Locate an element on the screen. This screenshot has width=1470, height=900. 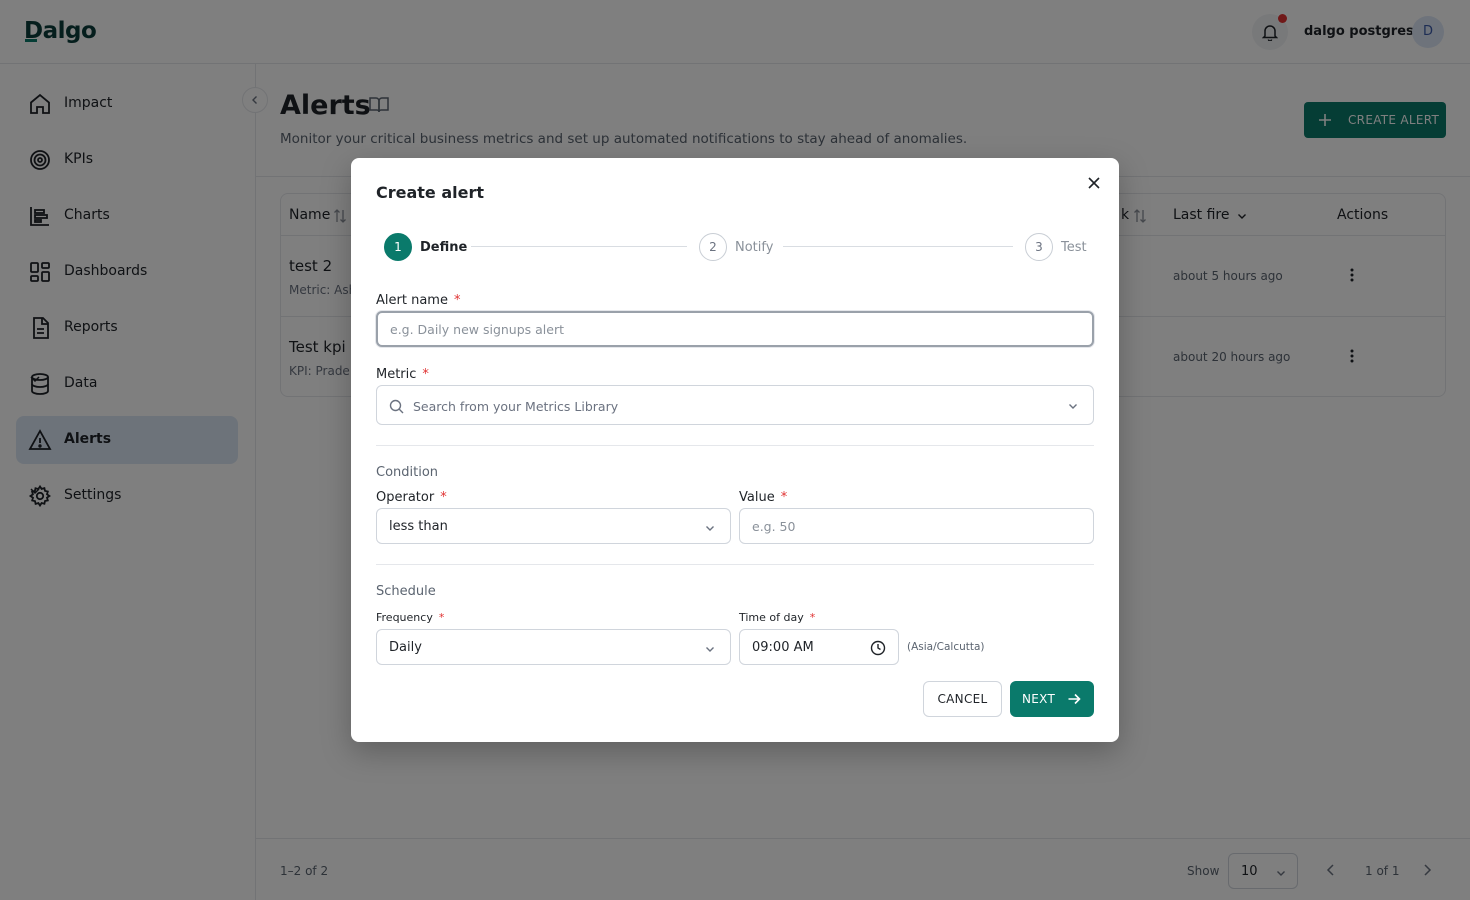
alert-name-input is located at coordinates (735, 329).